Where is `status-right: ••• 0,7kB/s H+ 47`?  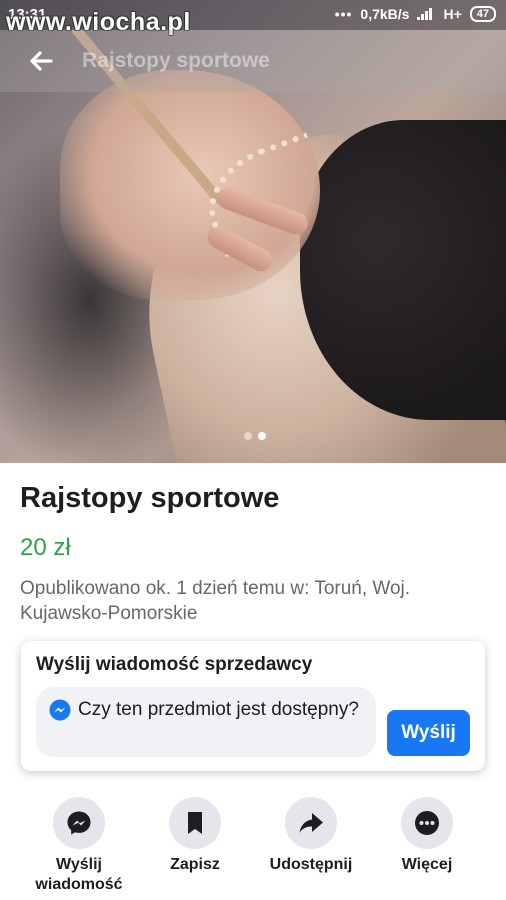
status-right: ••• 0,7kB/s H+ 47 is located at coordinates (415, 14).